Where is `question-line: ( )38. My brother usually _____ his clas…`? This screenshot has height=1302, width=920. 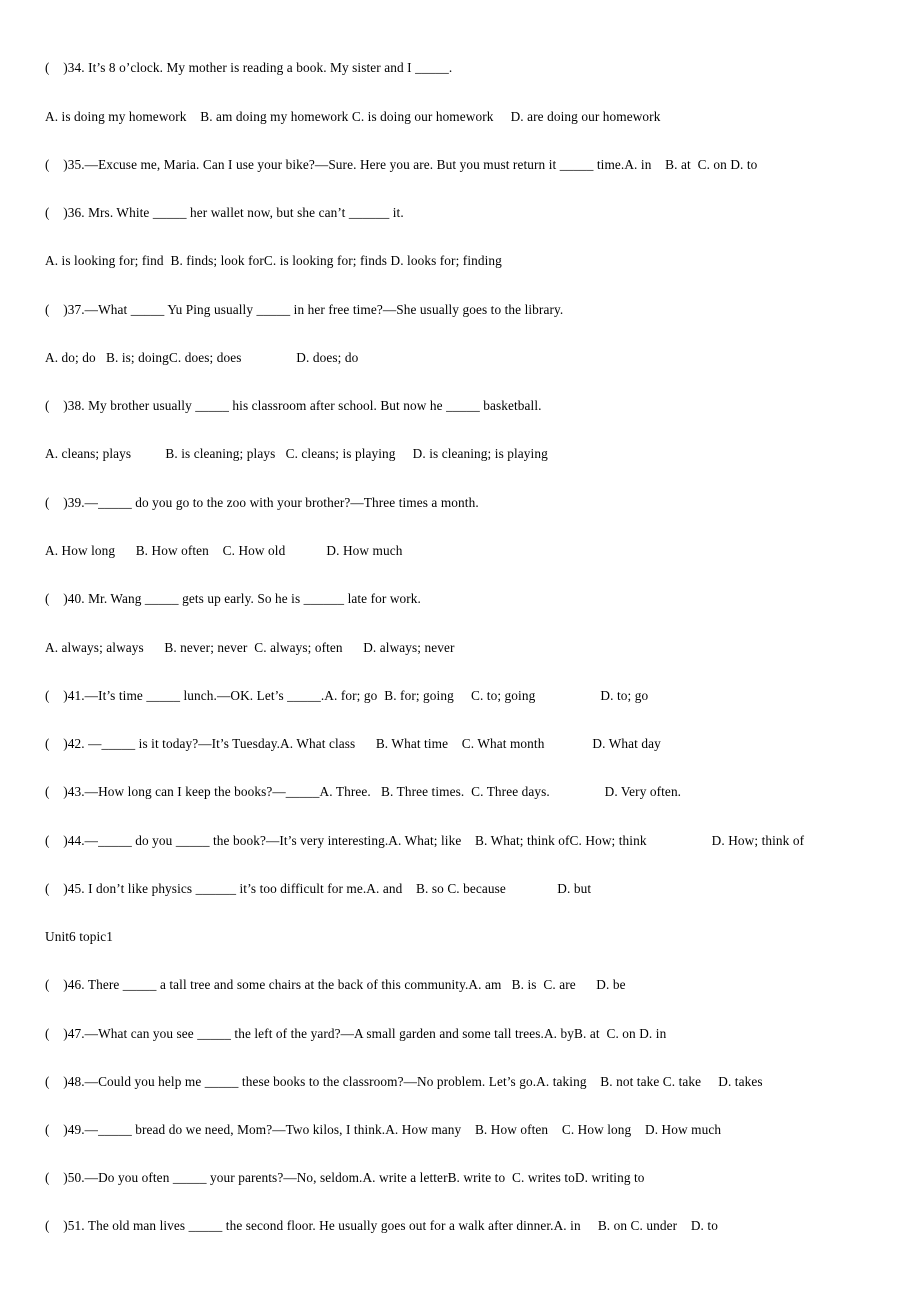 question-line: ( )38. My brother usually _____ his clas… is located at coordinates (293, 405).